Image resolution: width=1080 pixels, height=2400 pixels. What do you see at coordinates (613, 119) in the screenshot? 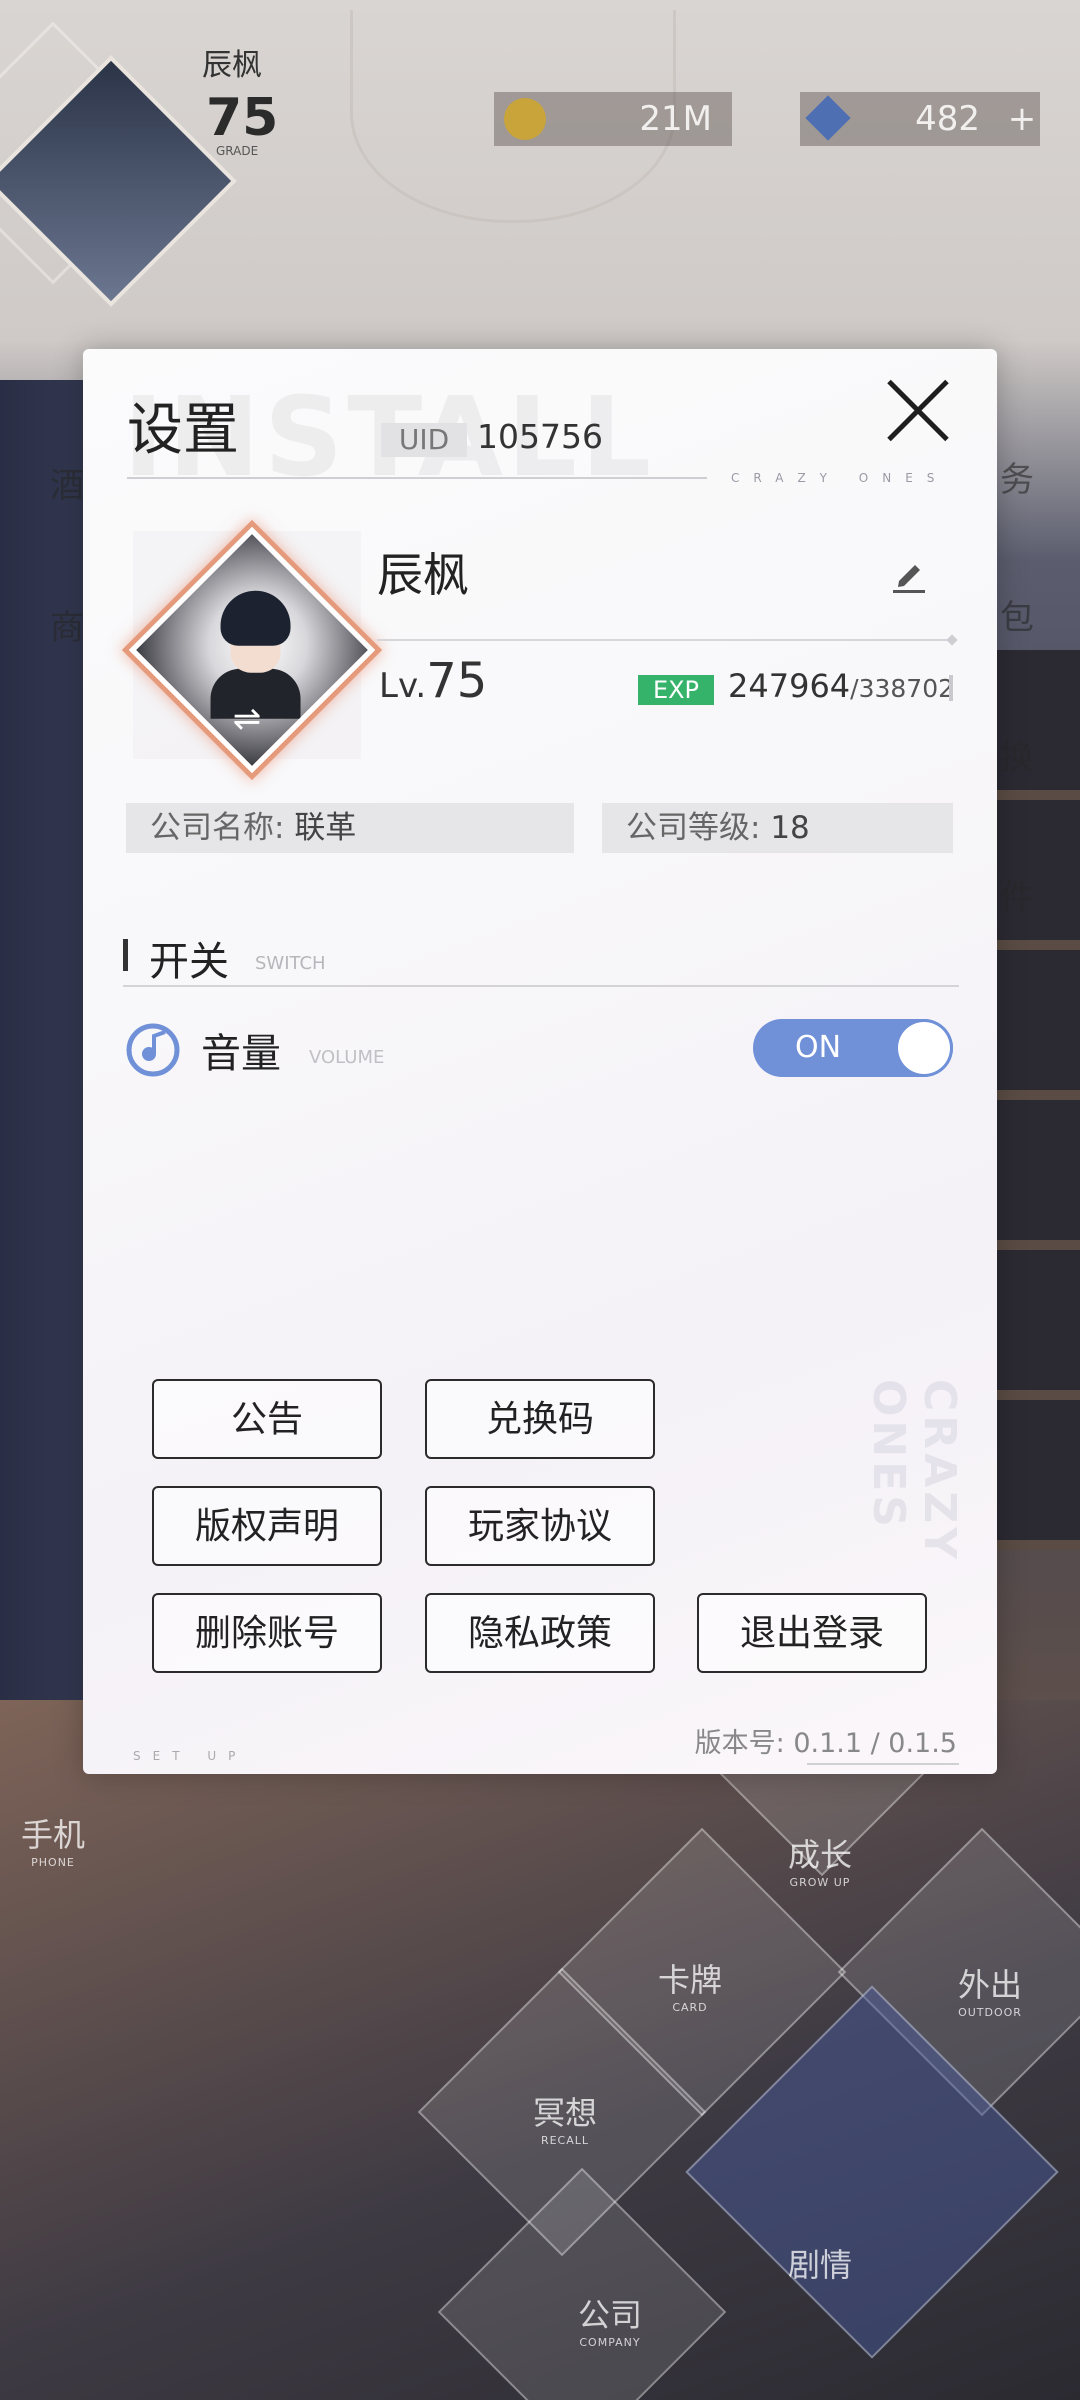
I see `coin-counter: 21M` at bounding box center [613, 119].